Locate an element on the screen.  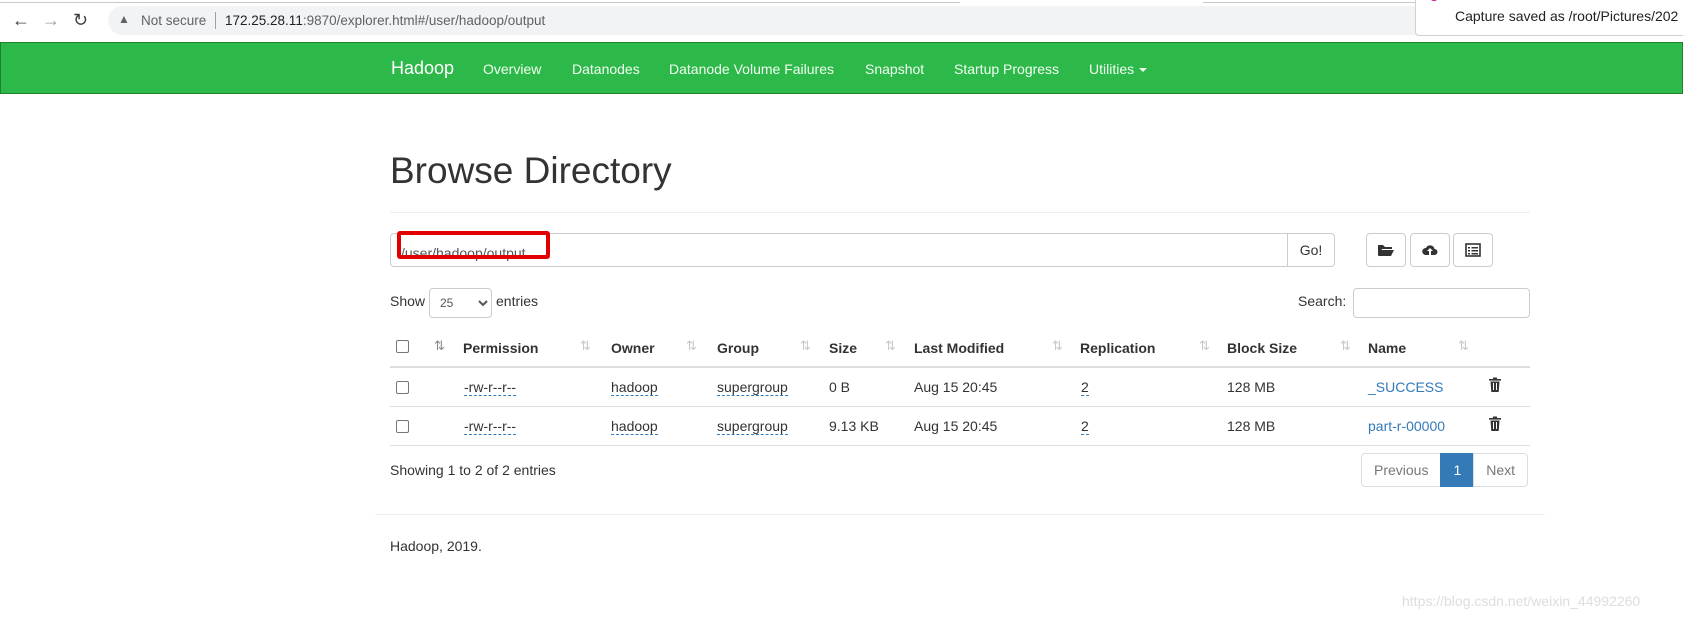
sort-asc-icon: ⇅ is located at coordinates (439, 346).